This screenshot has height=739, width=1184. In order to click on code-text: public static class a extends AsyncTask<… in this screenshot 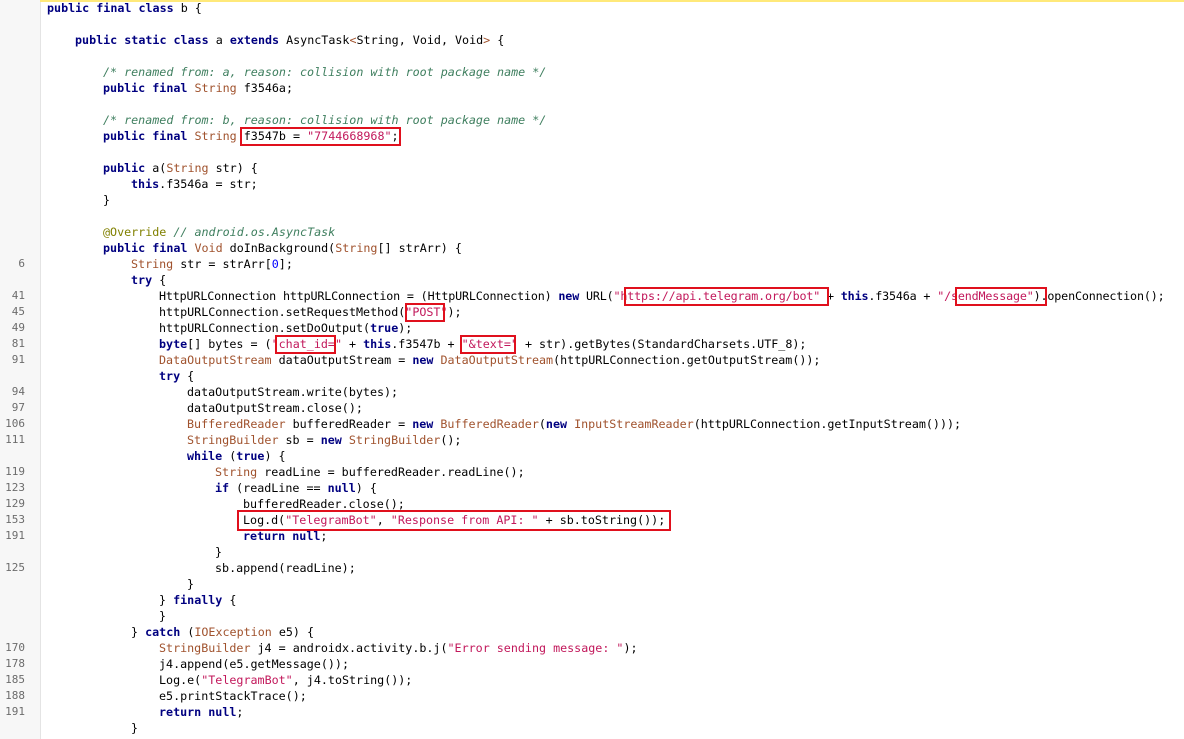, I will do `click(290, 40)`.